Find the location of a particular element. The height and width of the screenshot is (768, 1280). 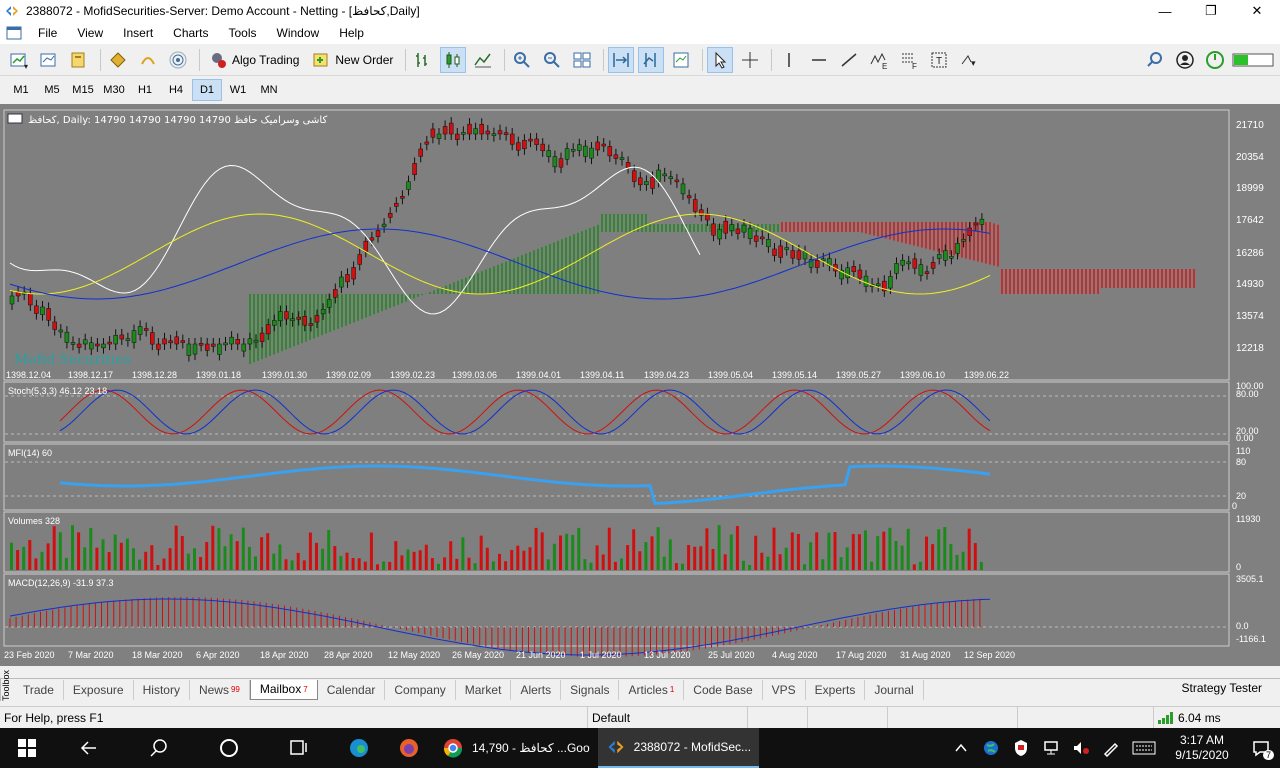

chart-shift-button is located at coordinates (651, 59).